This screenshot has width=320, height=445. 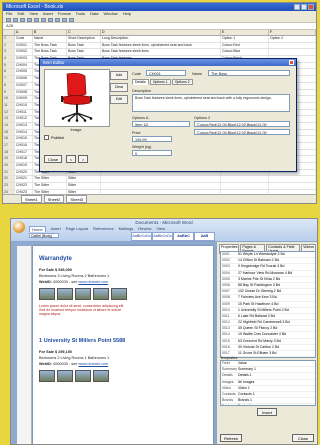 What do you see at coordinates (22, 20) in the screenshot?
I see `save-icon` at bounding box center [22, 20].